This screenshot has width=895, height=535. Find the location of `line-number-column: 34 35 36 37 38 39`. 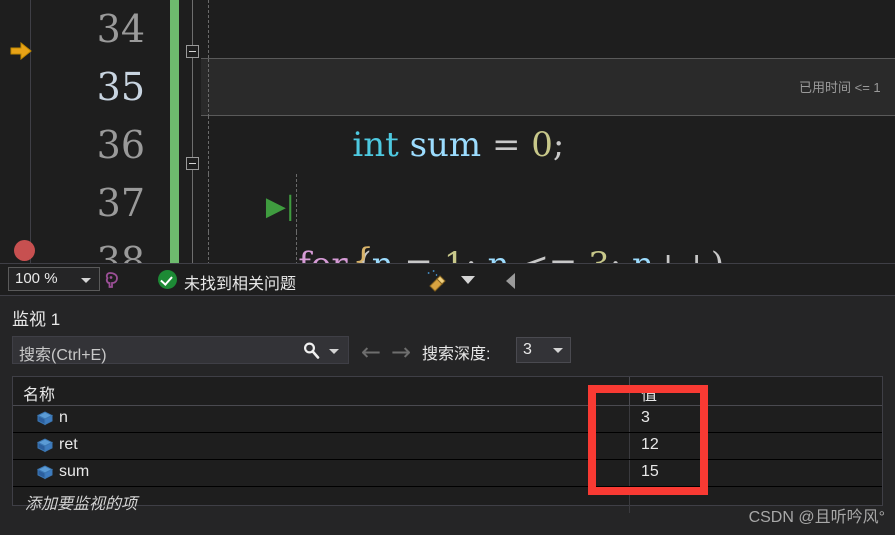

line-number-column: 34 35 36 37 38 39 is located at coordinates (92, 131).